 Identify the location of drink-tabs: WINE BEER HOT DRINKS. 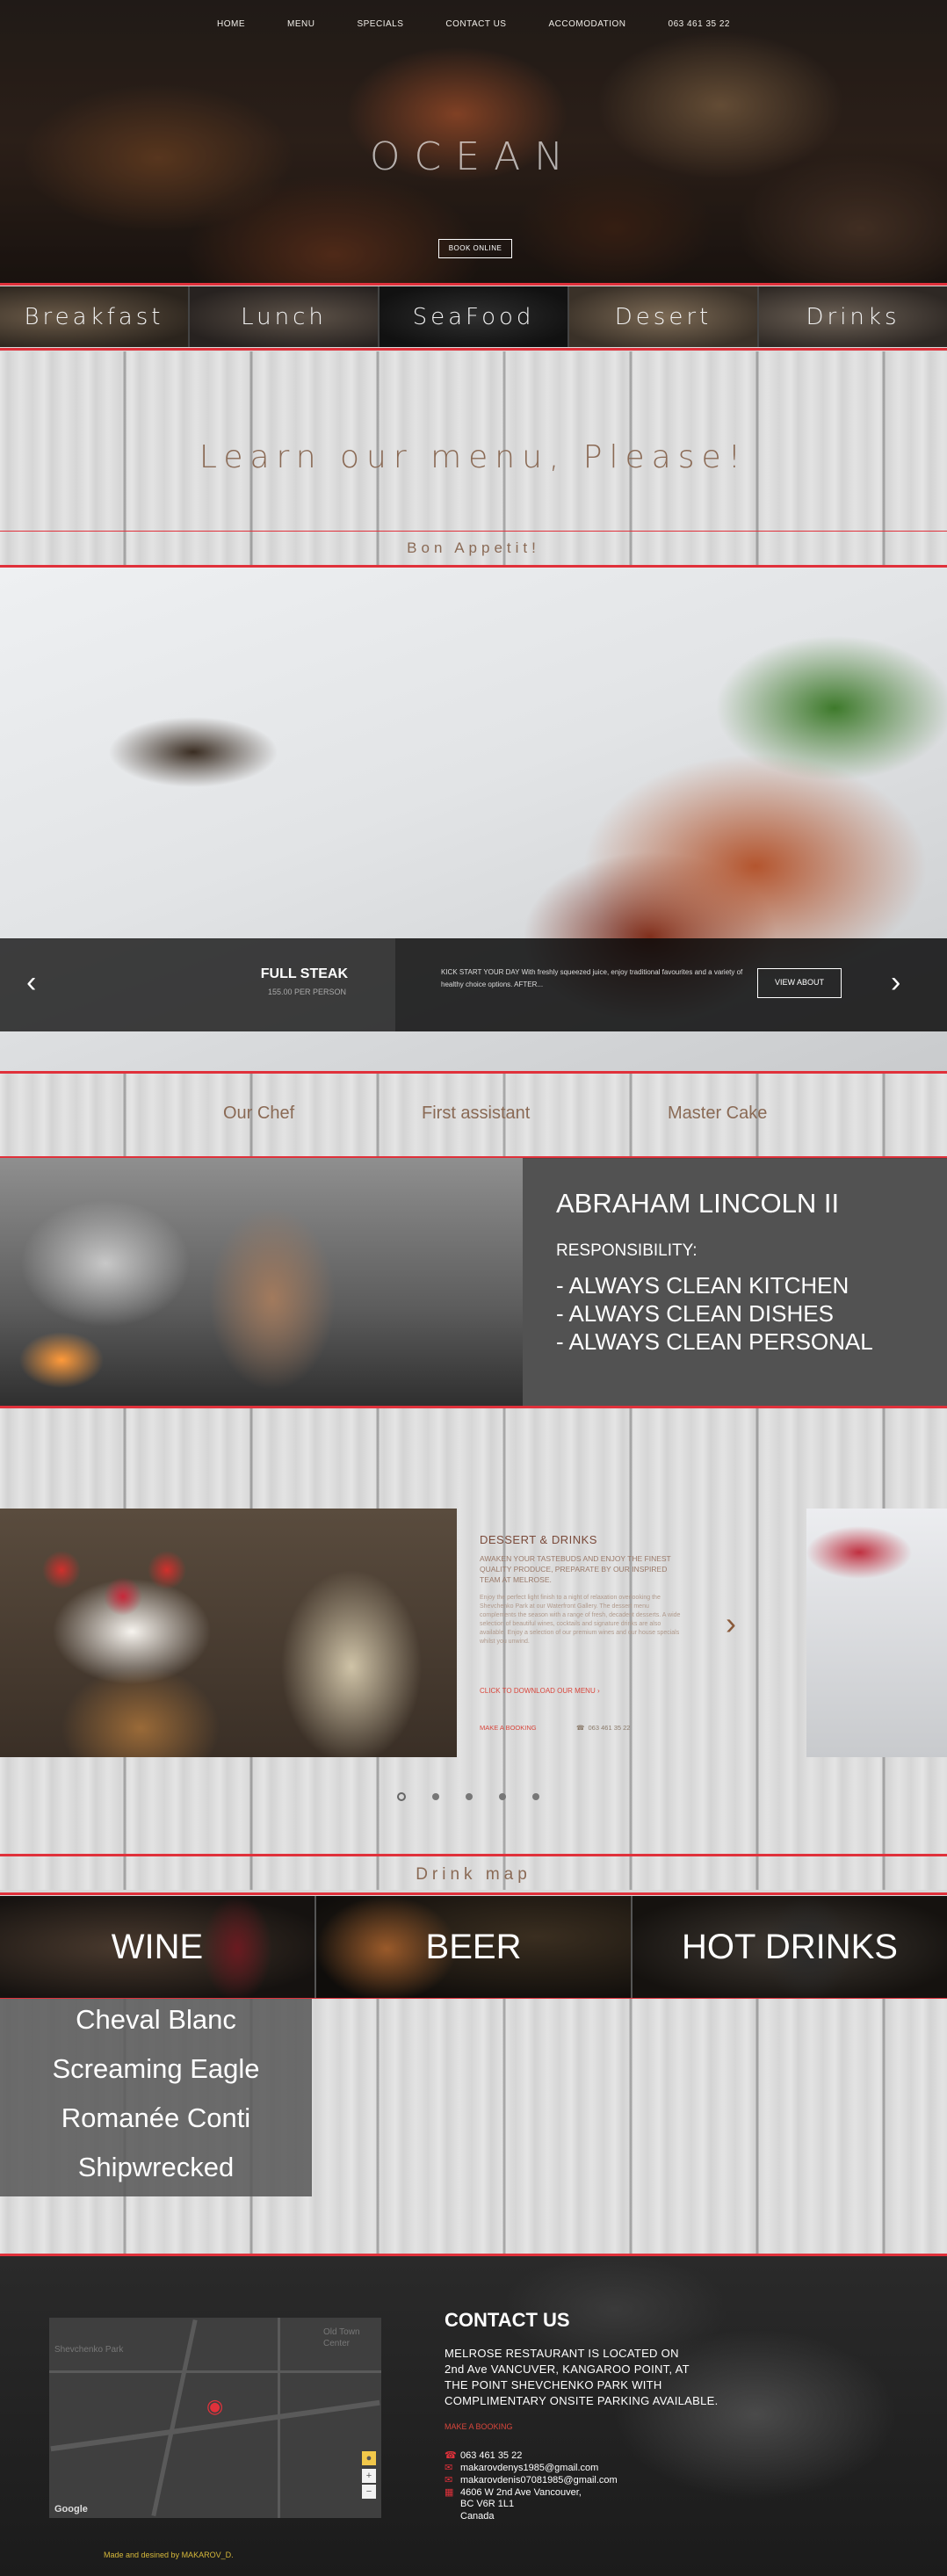
(473, 1947).